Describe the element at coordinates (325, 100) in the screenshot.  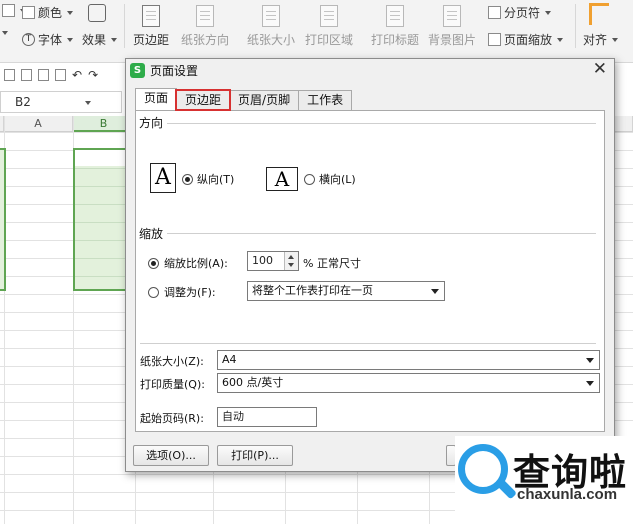
I see `tab-sheet: 工作表` at that location.